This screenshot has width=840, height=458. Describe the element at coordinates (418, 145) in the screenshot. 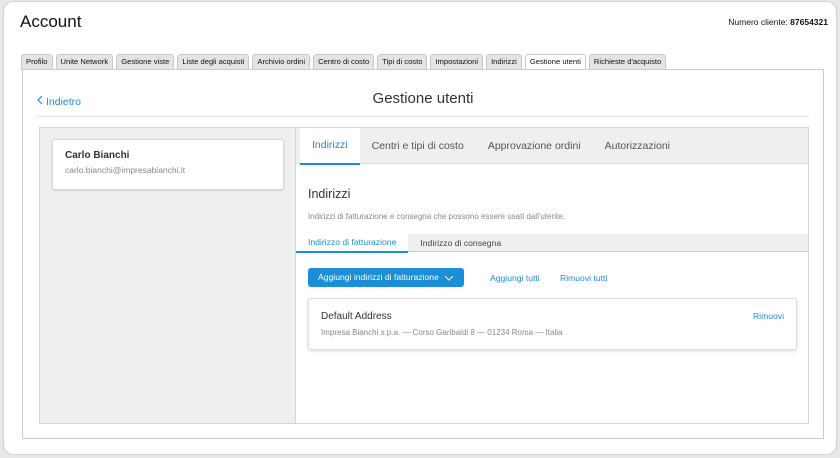

I see `subnav-centri-tipi-costo: Centri e tipi di costo` at that location.